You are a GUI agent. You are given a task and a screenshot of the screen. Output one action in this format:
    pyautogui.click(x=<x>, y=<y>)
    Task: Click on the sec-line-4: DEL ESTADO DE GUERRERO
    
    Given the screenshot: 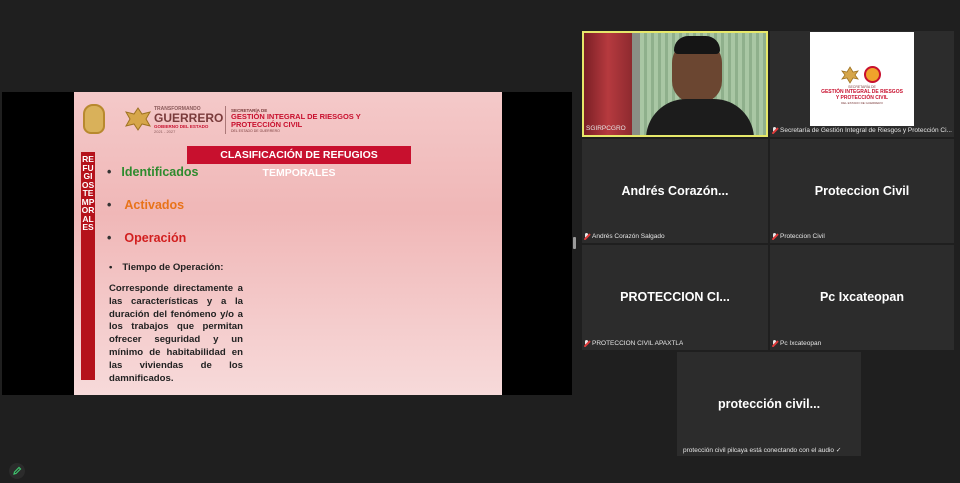 What is the action you would take?
    pyautogui.click(x=255, y=131)
    